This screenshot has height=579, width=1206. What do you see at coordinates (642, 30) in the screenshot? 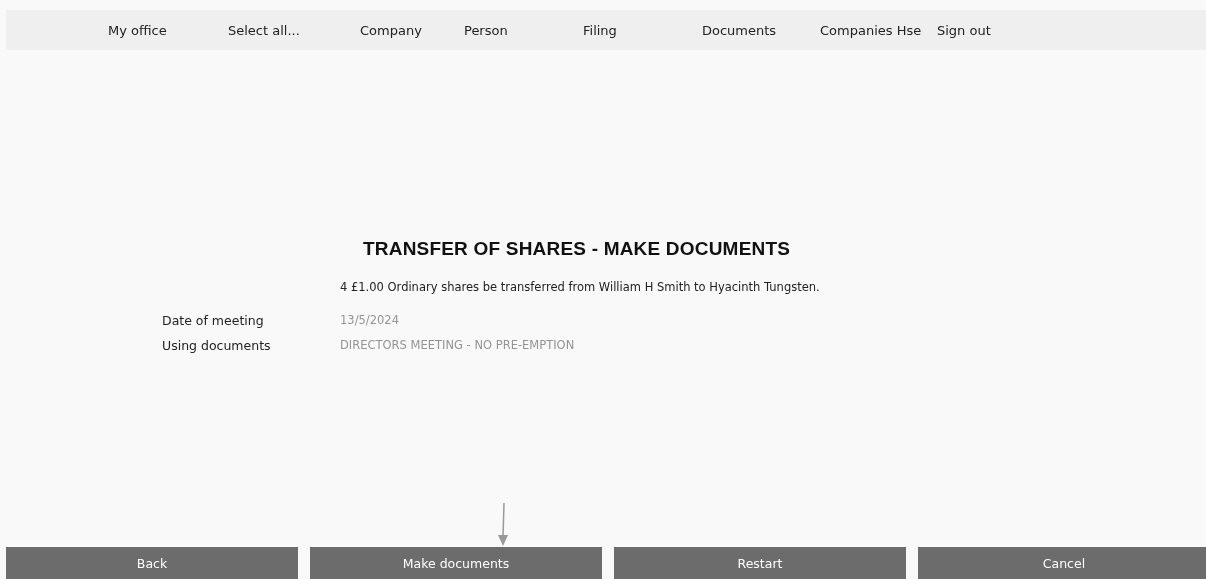
I see `nav-link: Filing` at bounding box center [642, 30].